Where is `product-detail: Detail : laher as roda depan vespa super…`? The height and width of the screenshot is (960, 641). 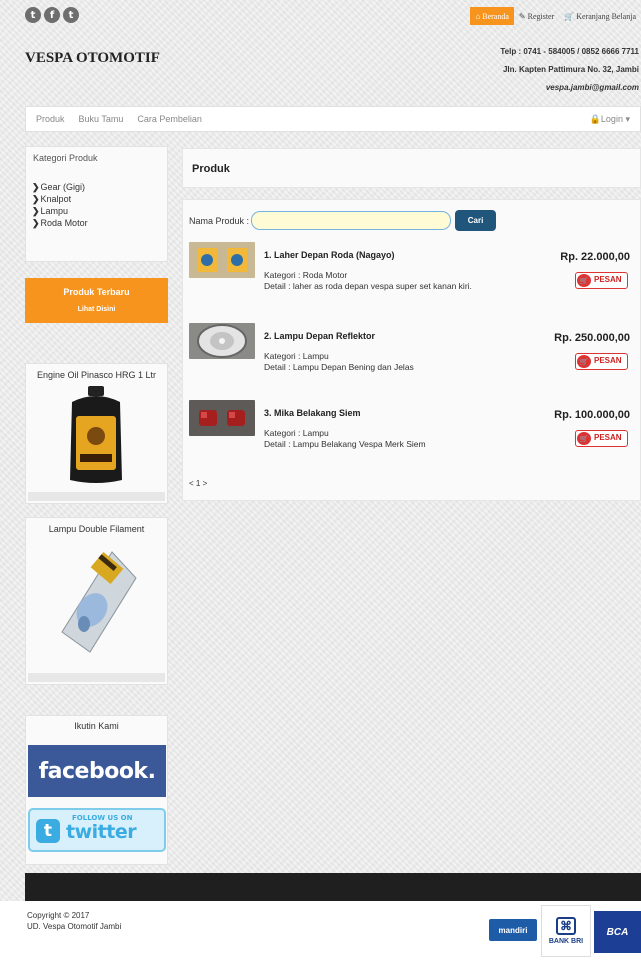
product-detail: Detail : laher as roda depan vespa super… is located at coordinates (368, 286).